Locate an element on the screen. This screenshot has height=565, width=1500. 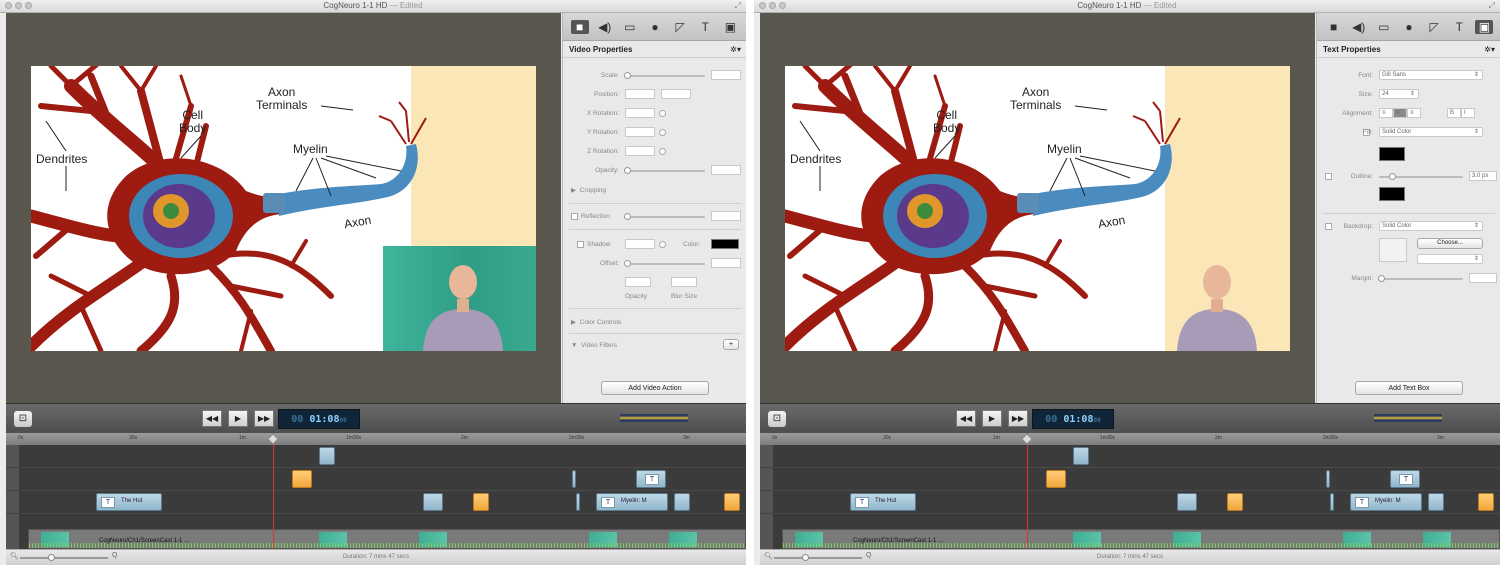
add-video-action-button: Add Video Action is located at coordinates (655, 388).